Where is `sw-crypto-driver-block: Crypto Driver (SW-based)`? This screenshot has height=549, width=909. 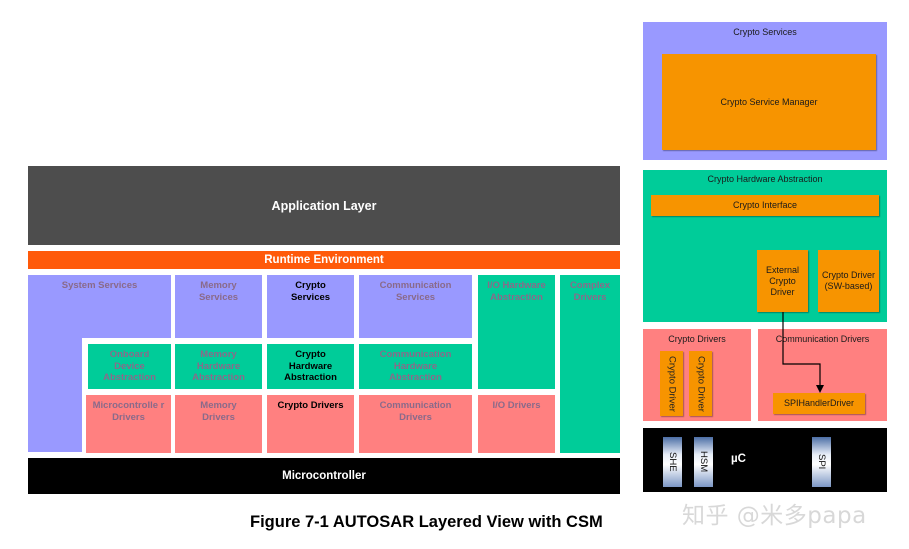
sw-crypto-driver-block: Crypto Driver (SW-based) is located at coordinates (848, 281).